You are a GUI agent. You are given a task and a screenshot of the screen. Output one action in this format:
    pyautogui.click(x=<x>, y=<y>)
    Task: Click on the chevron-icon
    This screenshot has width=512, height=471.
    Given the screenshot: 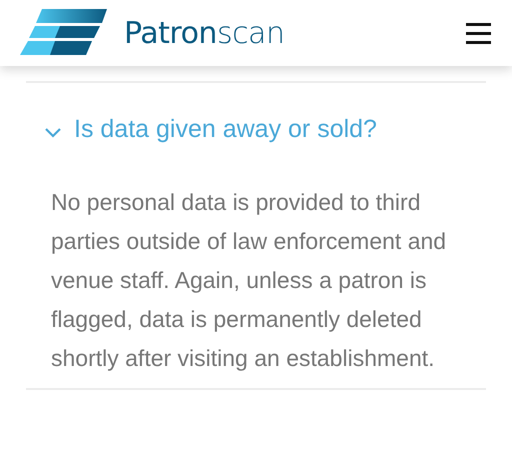 What is the action you would take?
    pyautogui.click(x=53, y=133)
    